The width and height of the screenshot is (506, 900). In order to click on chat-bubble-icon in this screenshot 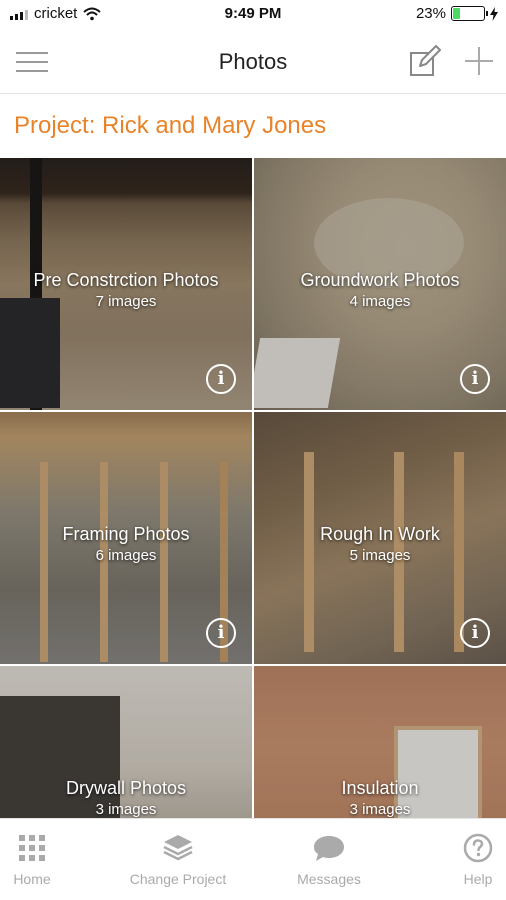, I will do `click(329, 848)`.